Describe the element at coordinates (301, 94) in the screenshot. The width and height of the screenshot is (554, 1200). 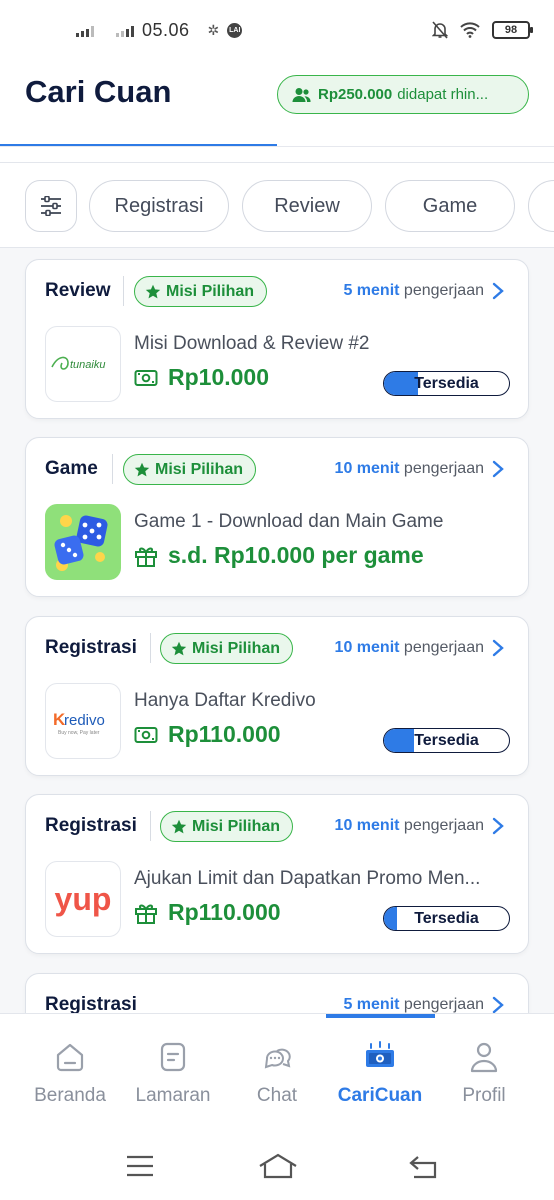
I see `users-icon` at that location.